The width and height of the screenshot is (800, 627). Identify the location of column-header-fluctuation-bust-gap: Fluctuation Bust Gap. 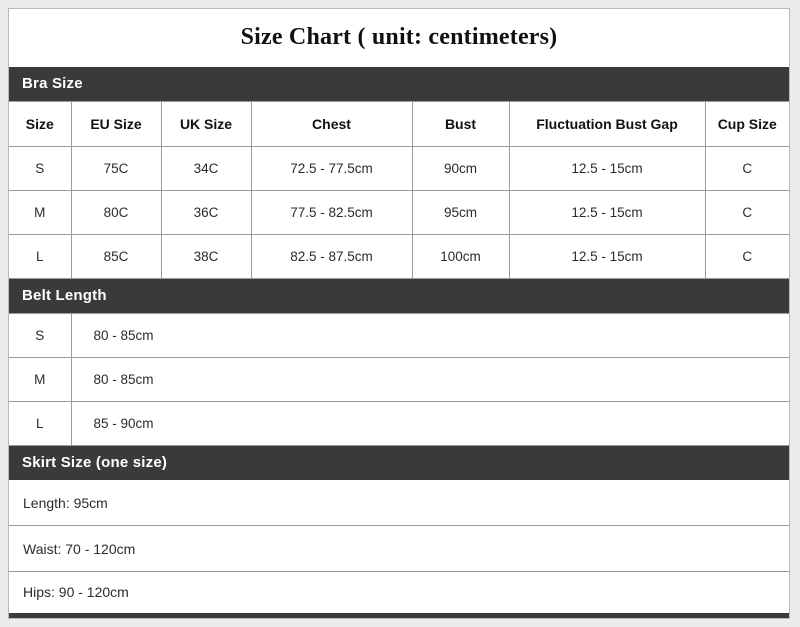
(607, 124).